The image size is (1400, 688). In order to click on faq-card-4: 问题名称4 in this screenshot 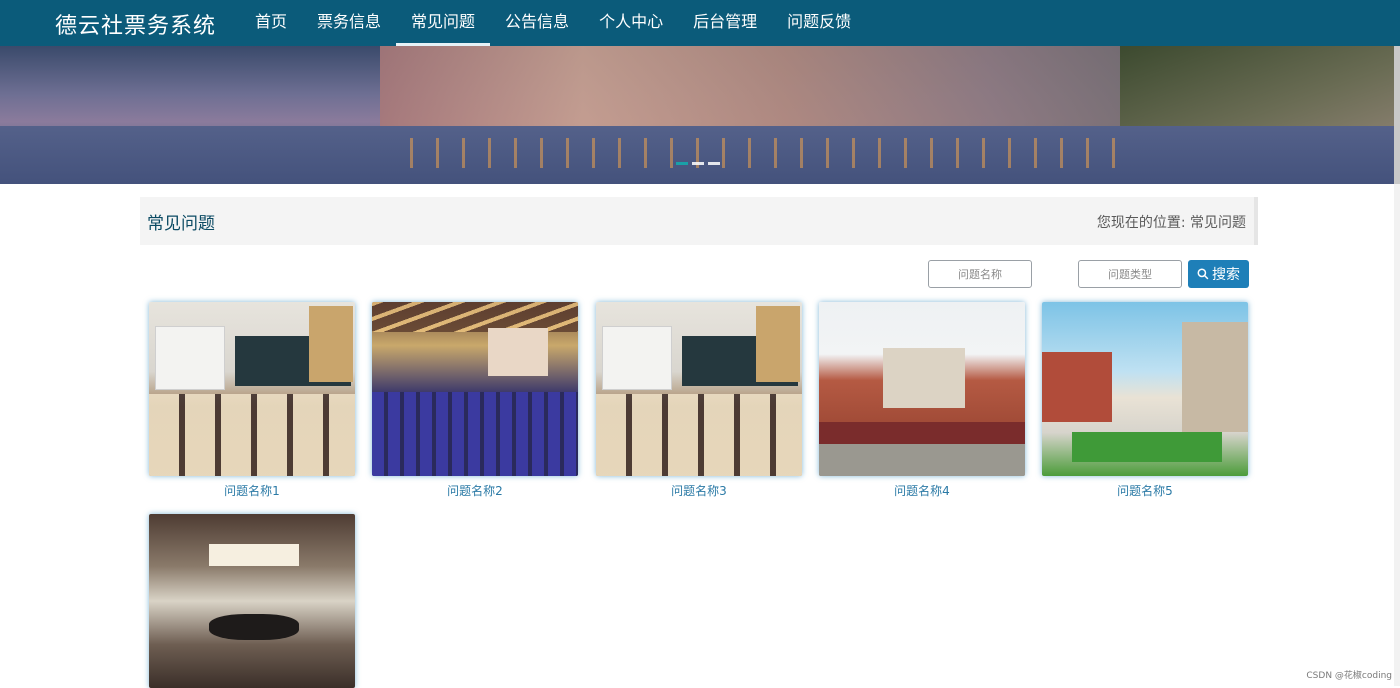, I will do `click(922, 400)`.